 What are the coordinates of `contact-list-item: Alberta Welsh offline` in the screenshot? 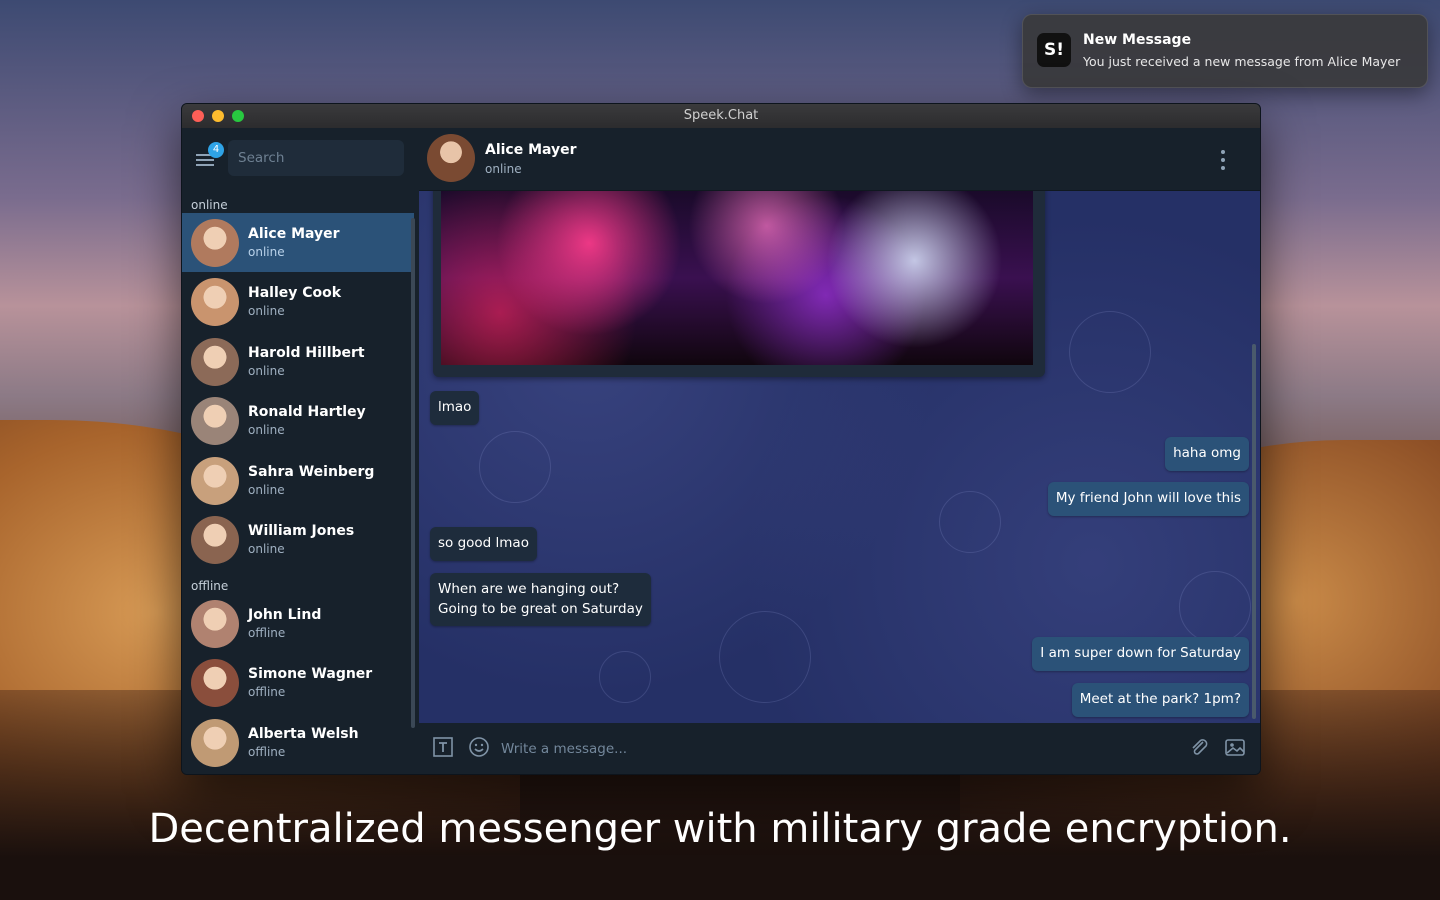 It's located at (298, 742).